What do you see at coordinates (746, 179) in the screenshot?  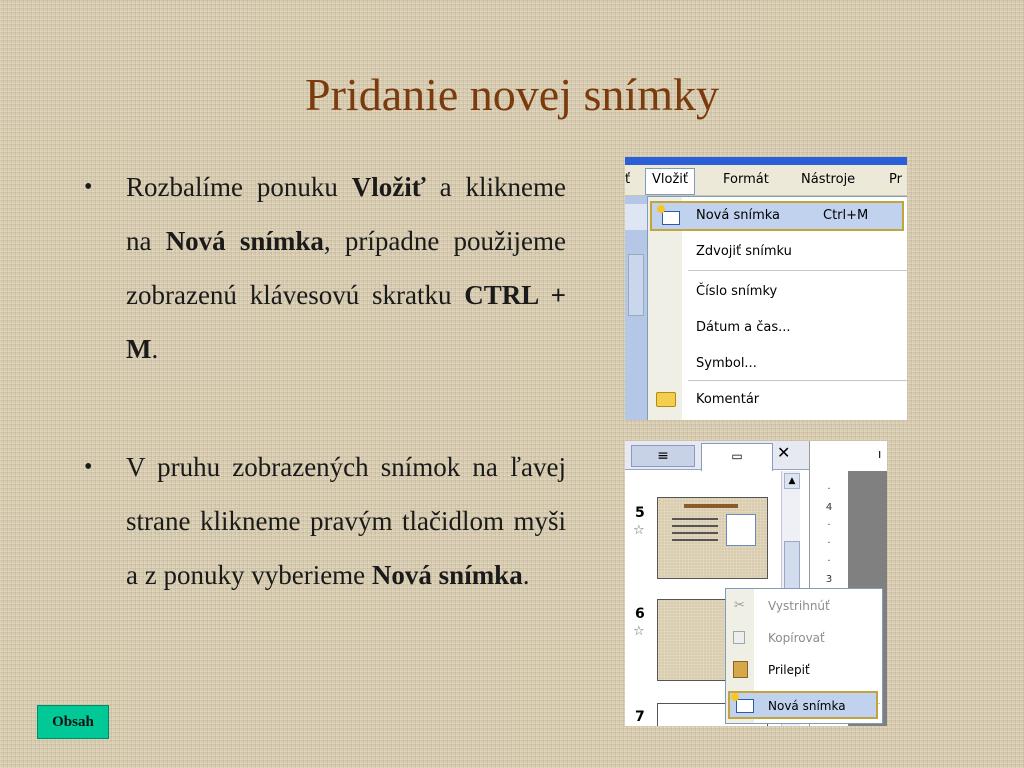 I see `menu-format: Formát` at bounding box center [746, 179].